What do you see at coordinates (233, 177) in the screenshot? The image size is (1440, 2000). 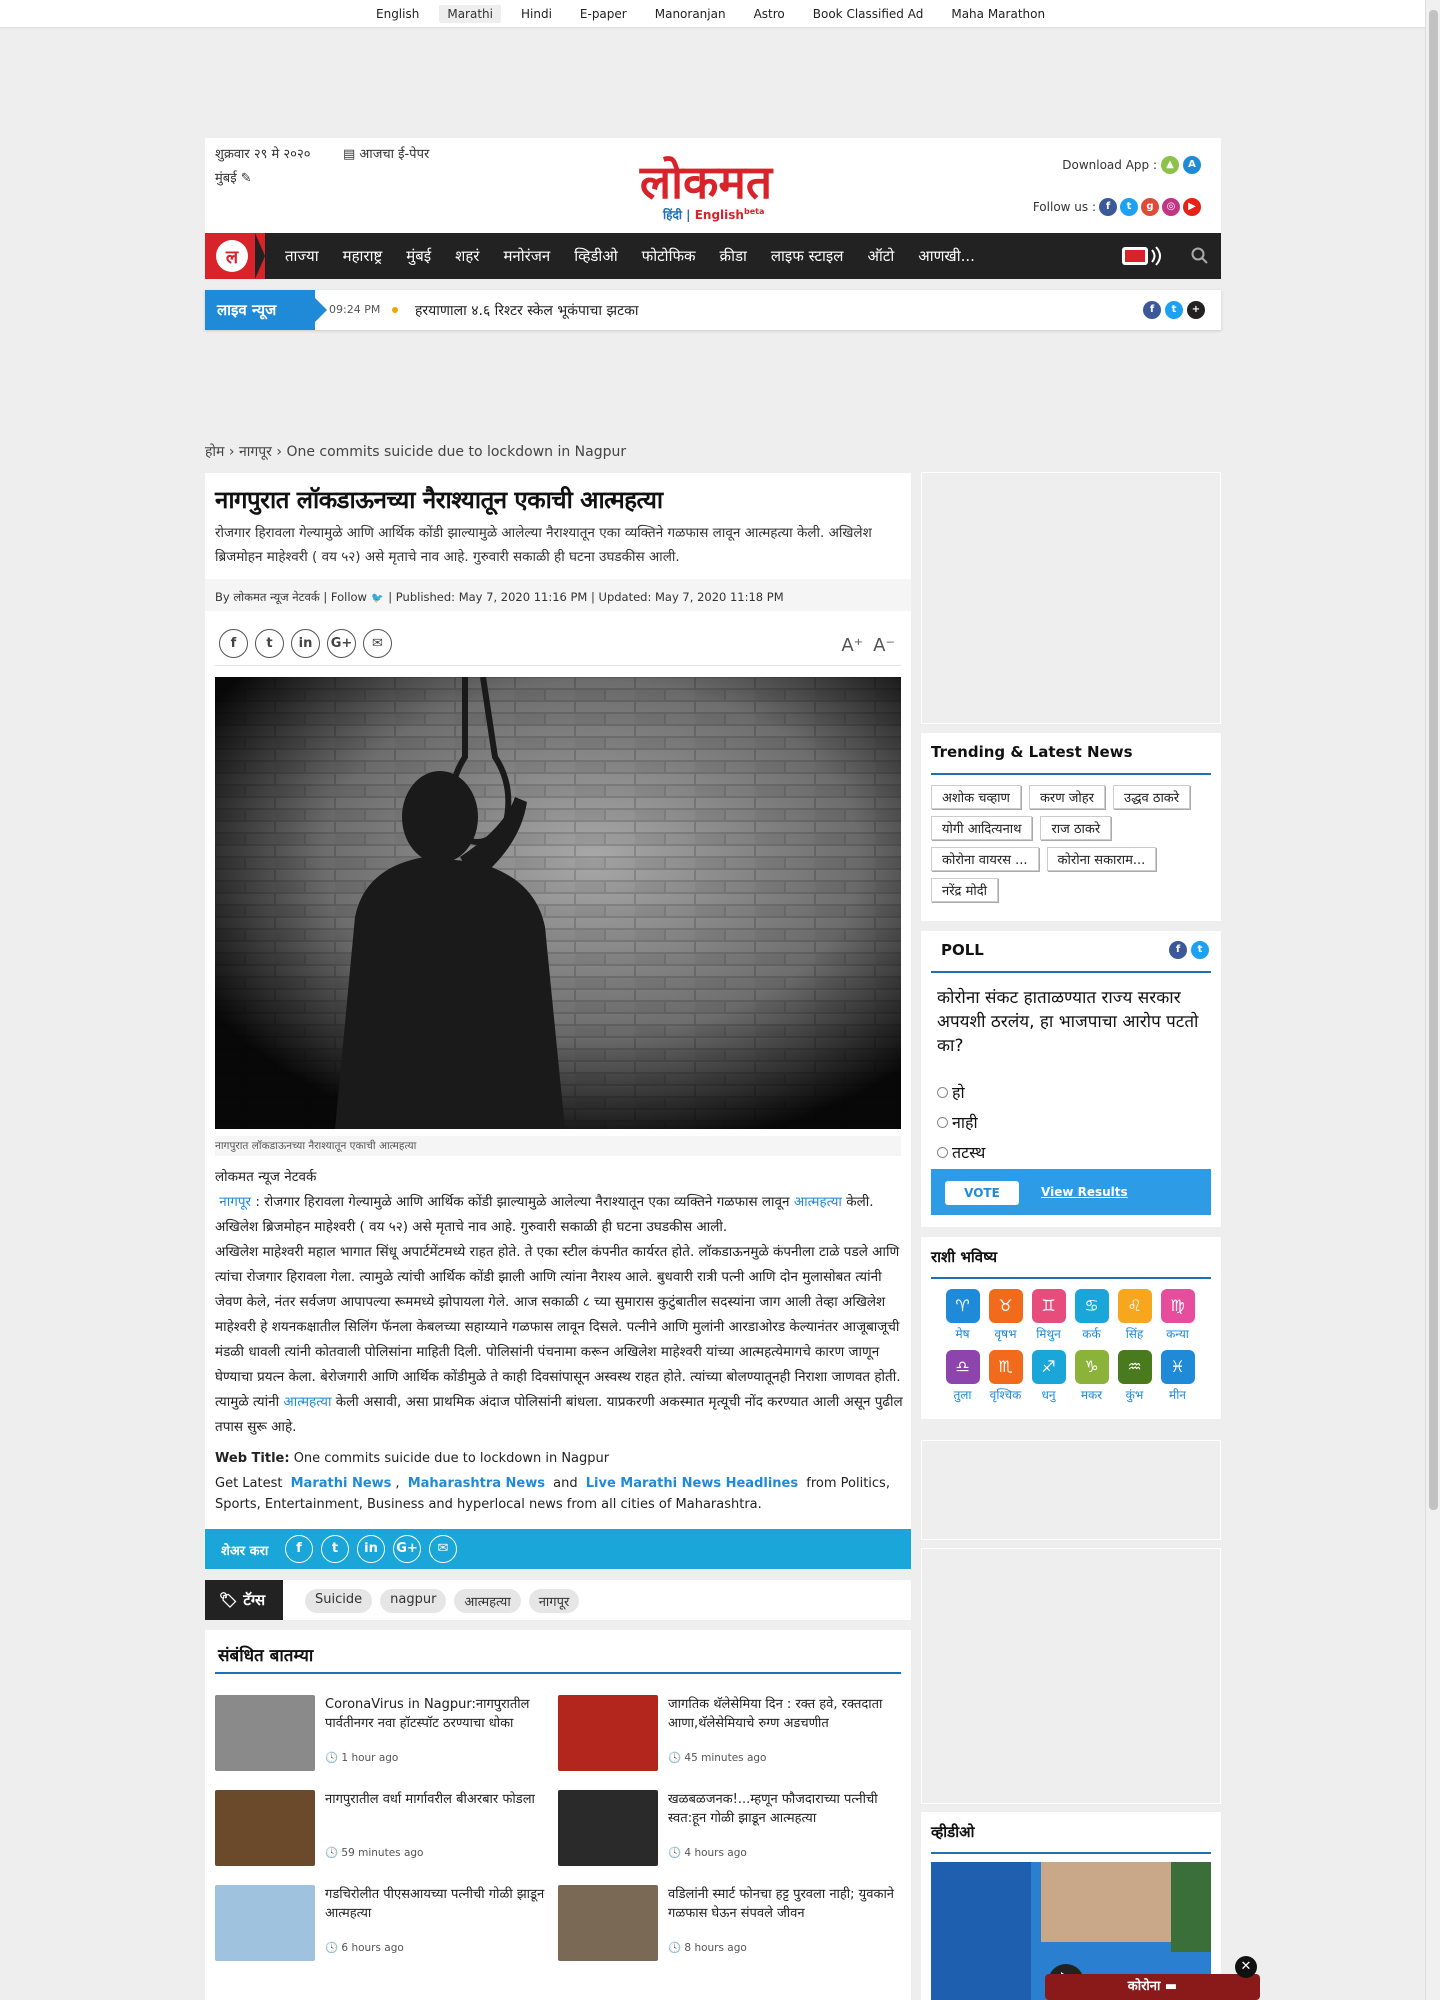 I see `city-selector: मुंबई ✎` at bounding box center [233, 177].